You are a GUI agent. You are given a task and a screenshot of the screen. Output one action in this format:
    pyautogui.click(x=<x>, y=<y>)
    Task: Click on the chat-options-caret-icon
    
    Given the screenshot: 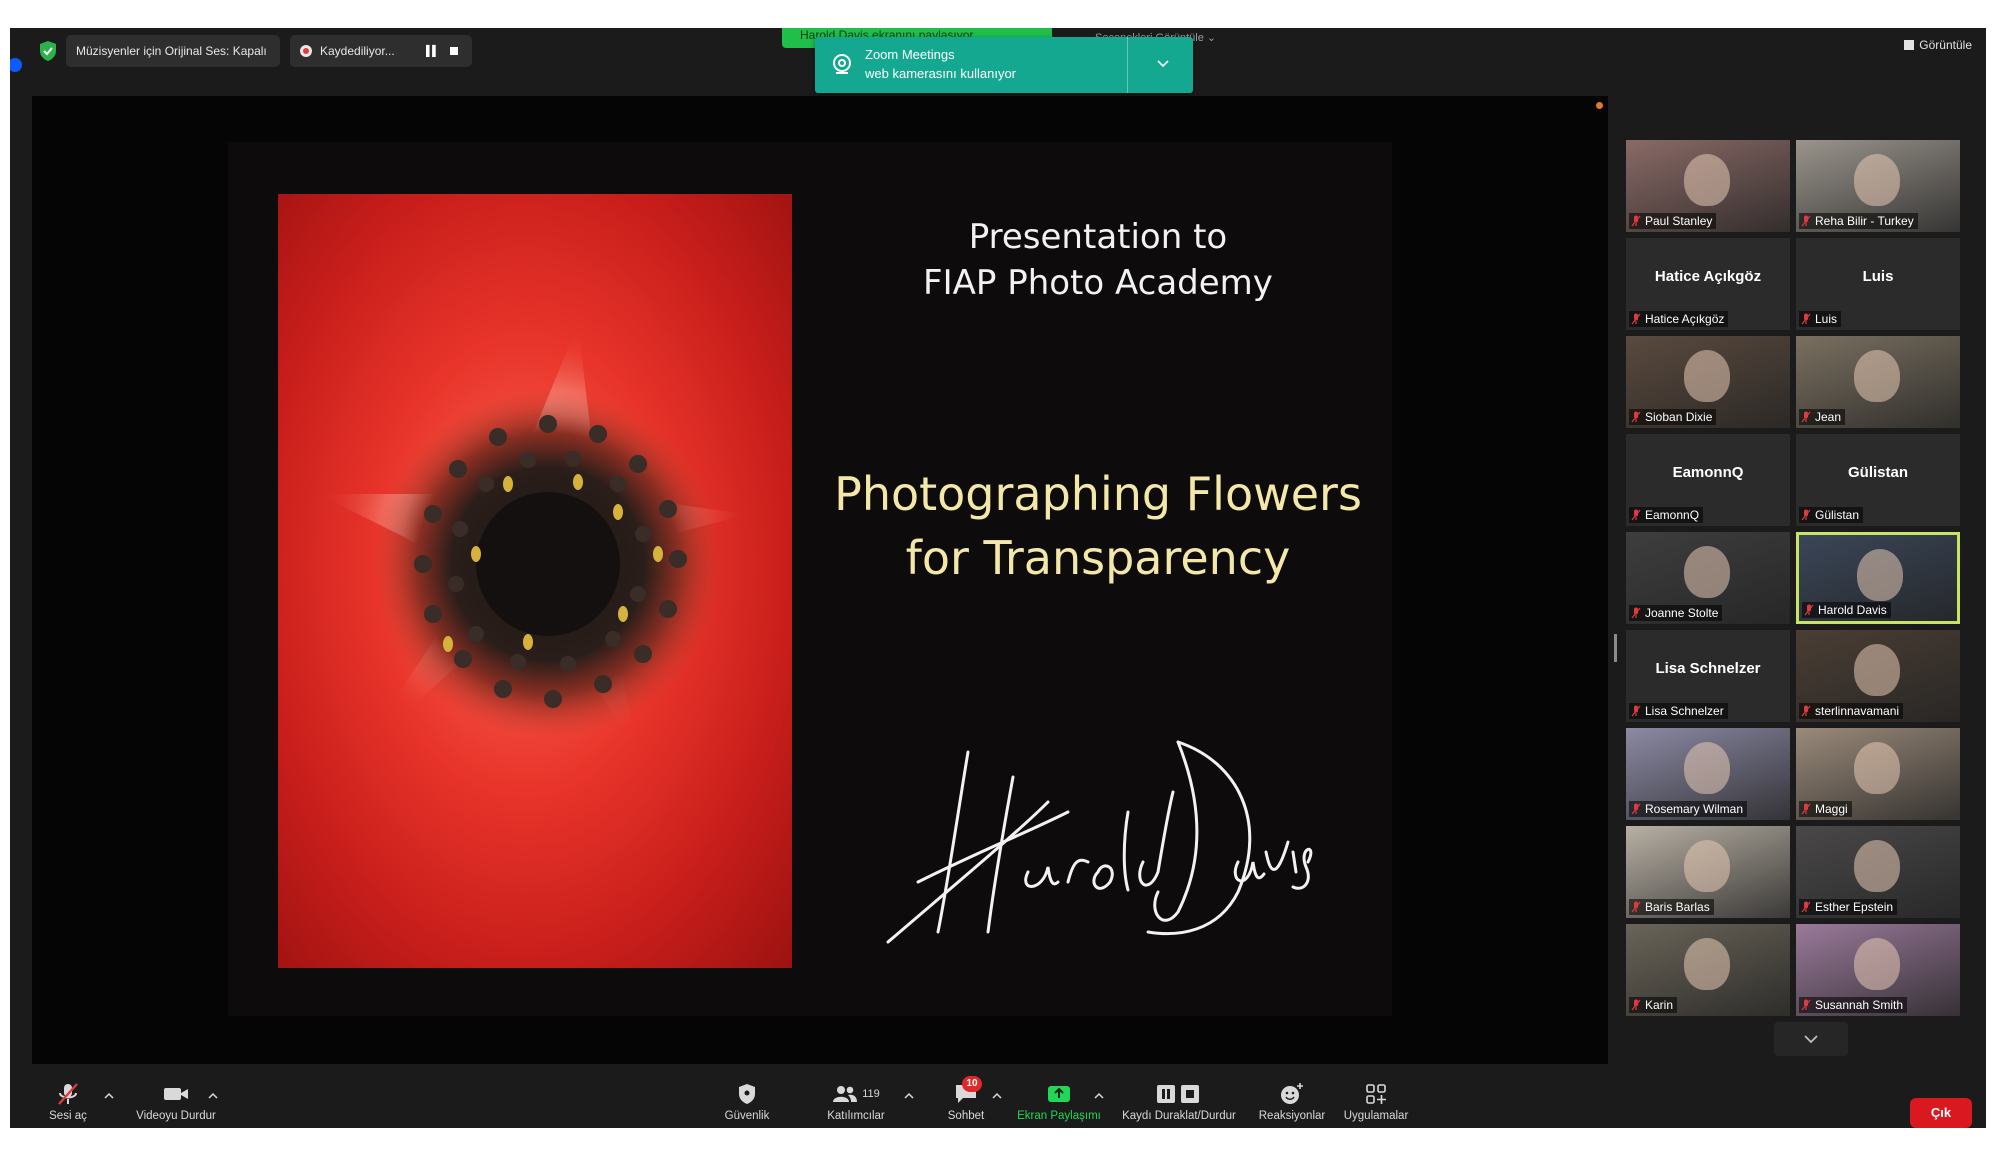 What is the action you would take?
    pyautogui.click(x=997, y=1096)
    